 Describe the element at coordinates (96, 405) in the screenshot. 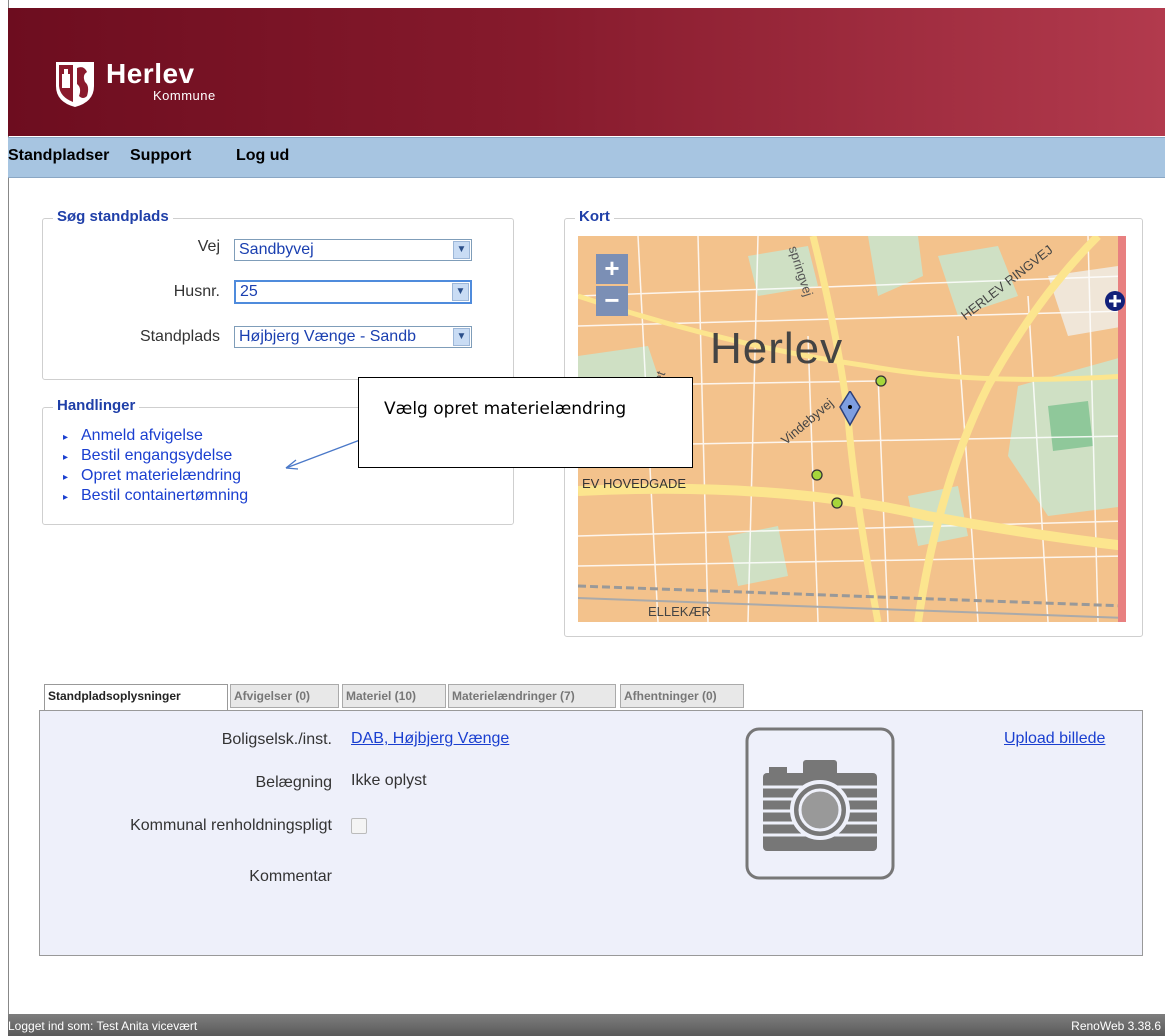

I see `actions-legend: Handlinger` at that location.